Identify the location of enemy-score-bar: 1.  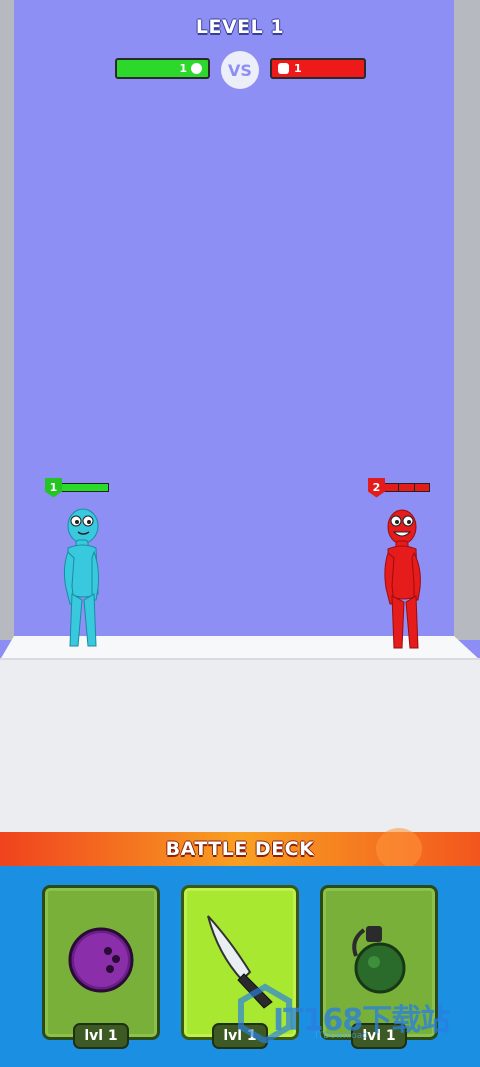
(318, 68).